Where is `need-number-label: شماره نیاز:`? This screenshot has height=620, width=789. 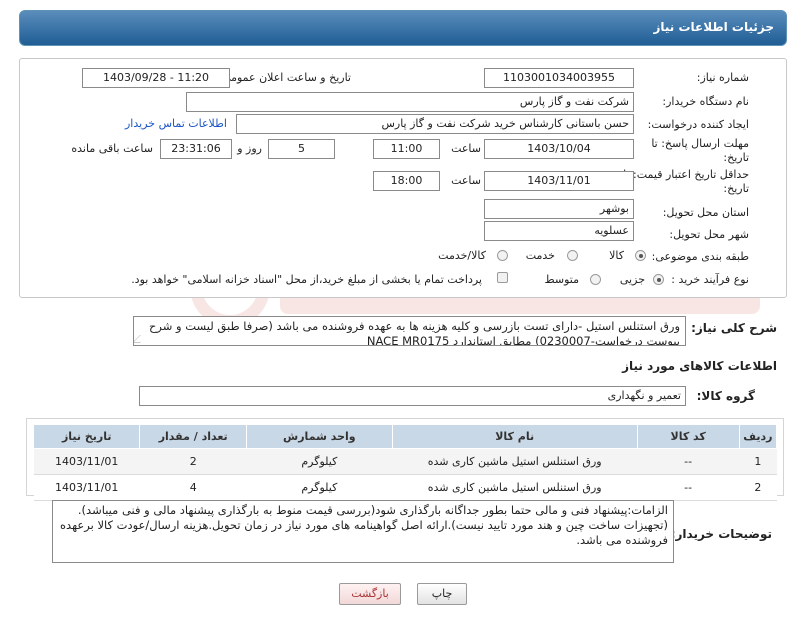
need-number-label: شماره نیاز: is located at coordinates (722, 77).